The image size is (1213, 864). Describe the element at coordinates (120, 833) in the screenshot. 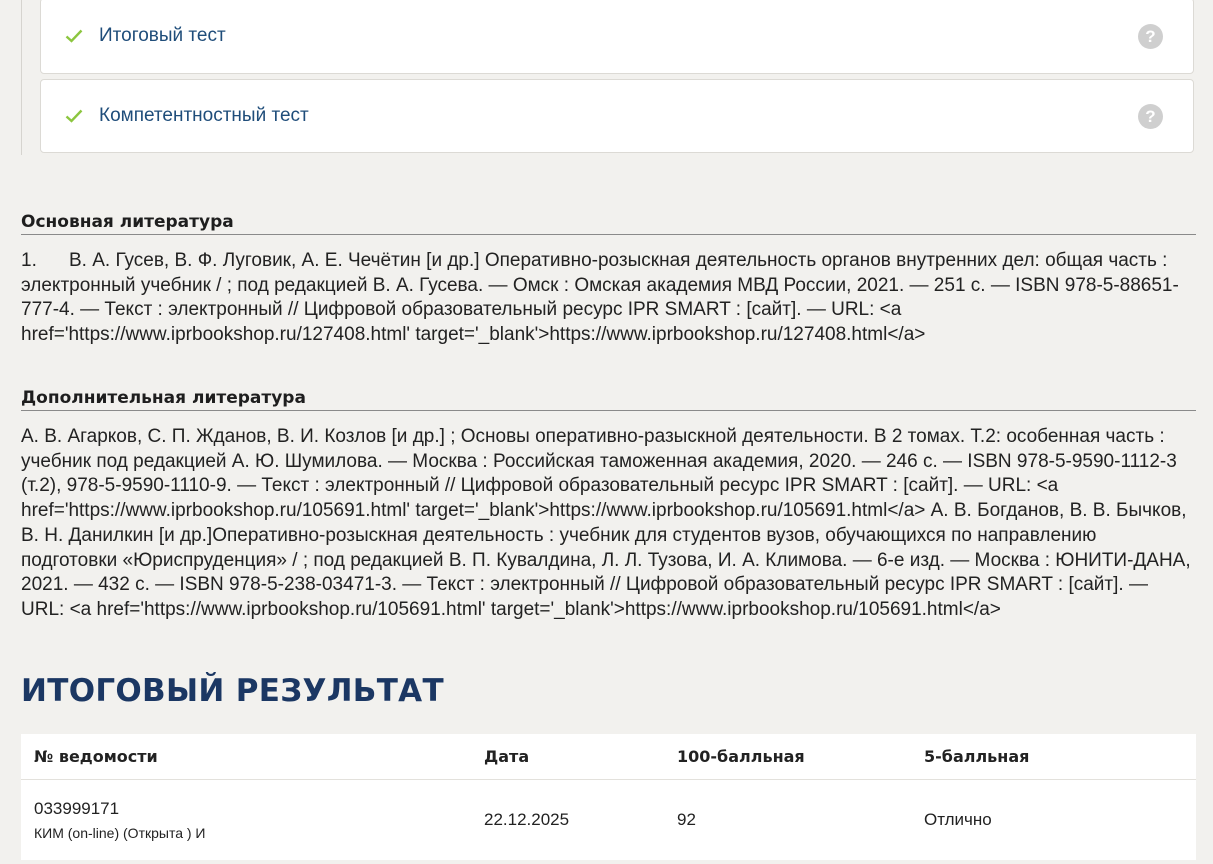

I see `statement-type: КИМ (on-line) (Открыта ) И` at that location.